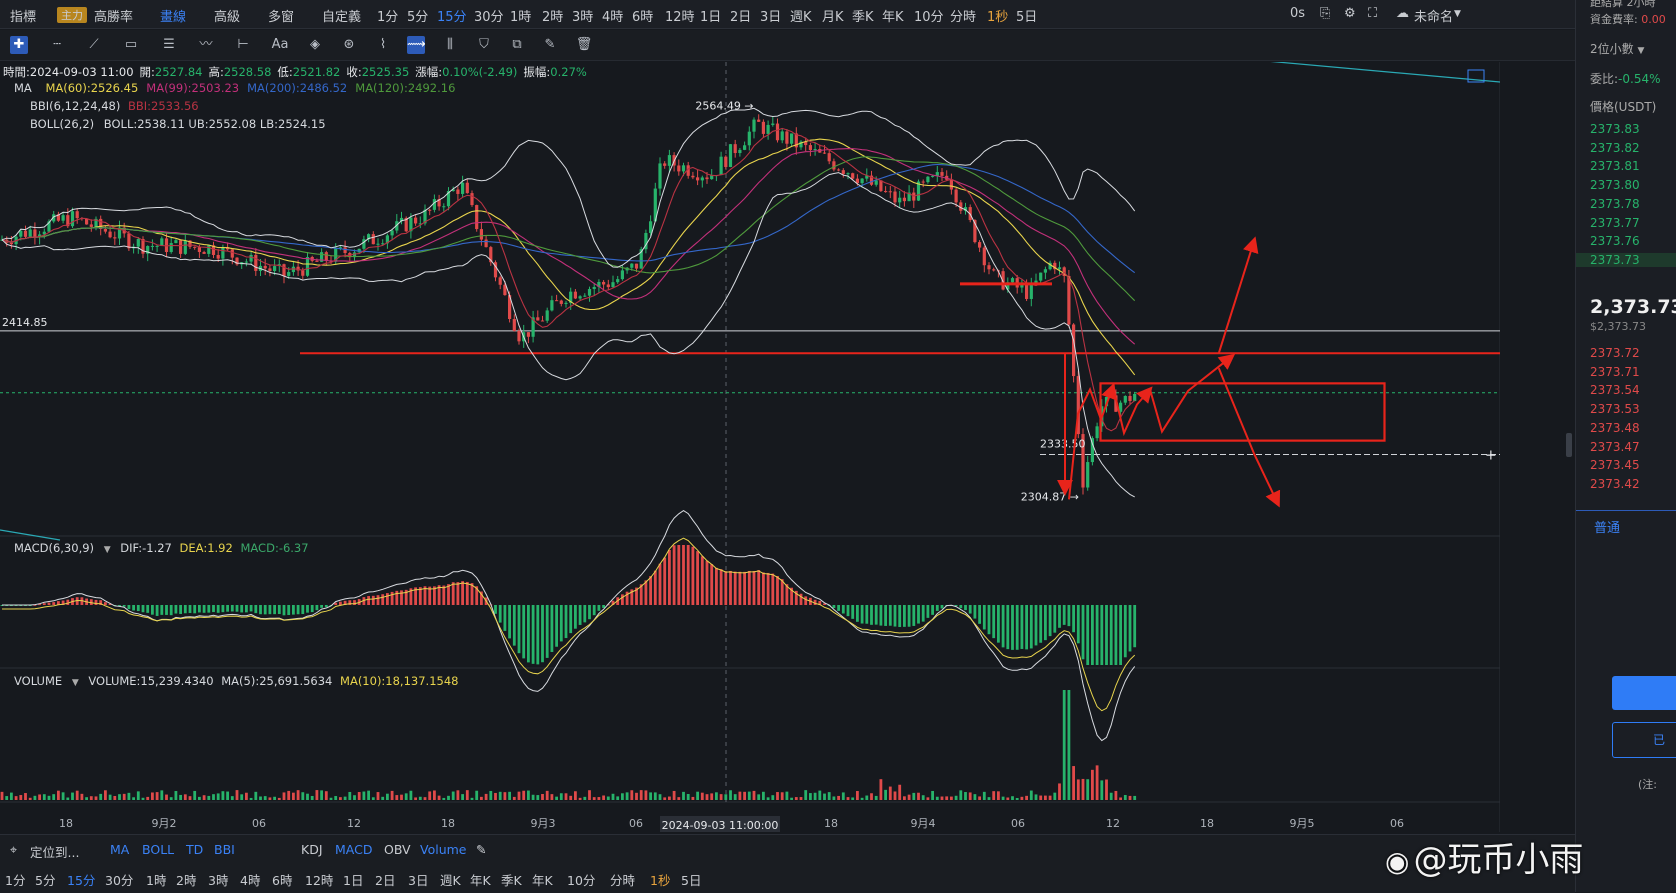  I want to click on indicator-td: TD, so click(194, 849).